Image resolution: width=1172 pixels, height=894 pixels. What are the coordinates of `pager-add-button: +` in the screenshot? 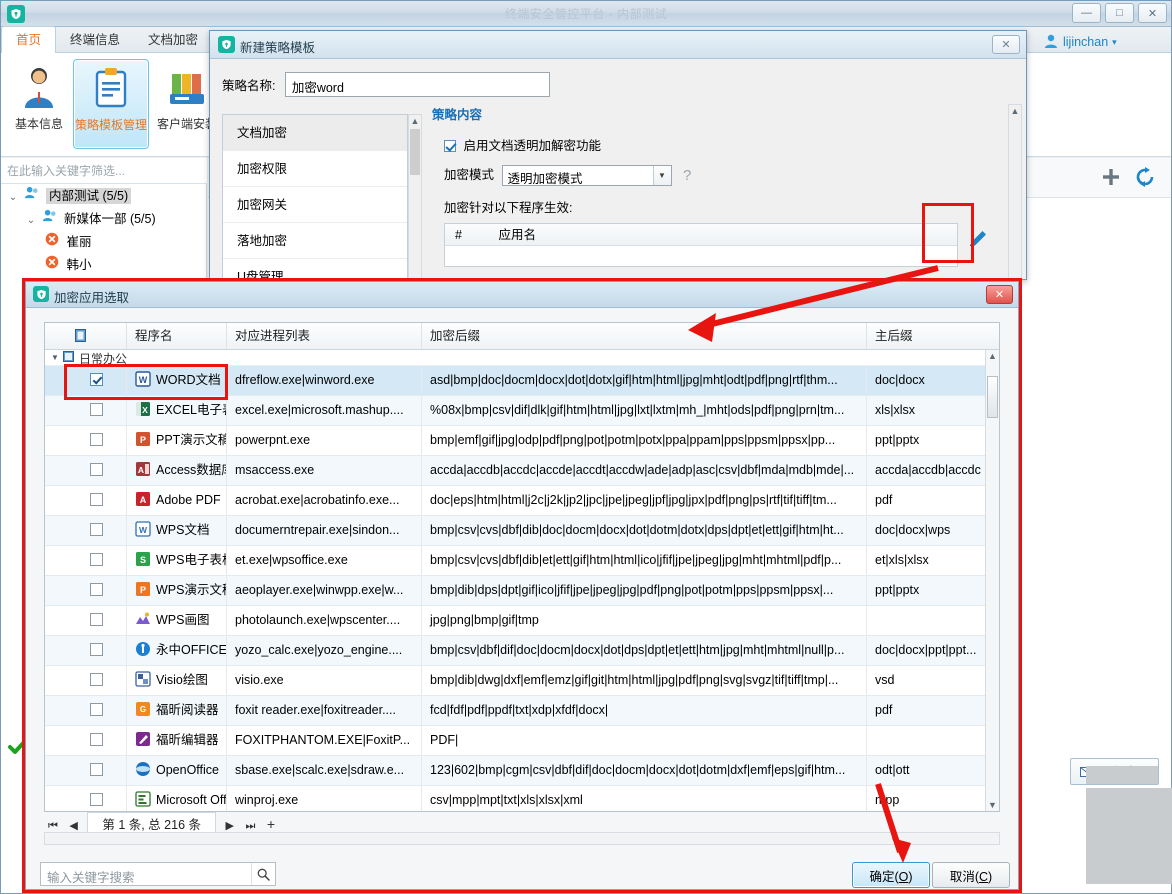 It's located at (271, 824).